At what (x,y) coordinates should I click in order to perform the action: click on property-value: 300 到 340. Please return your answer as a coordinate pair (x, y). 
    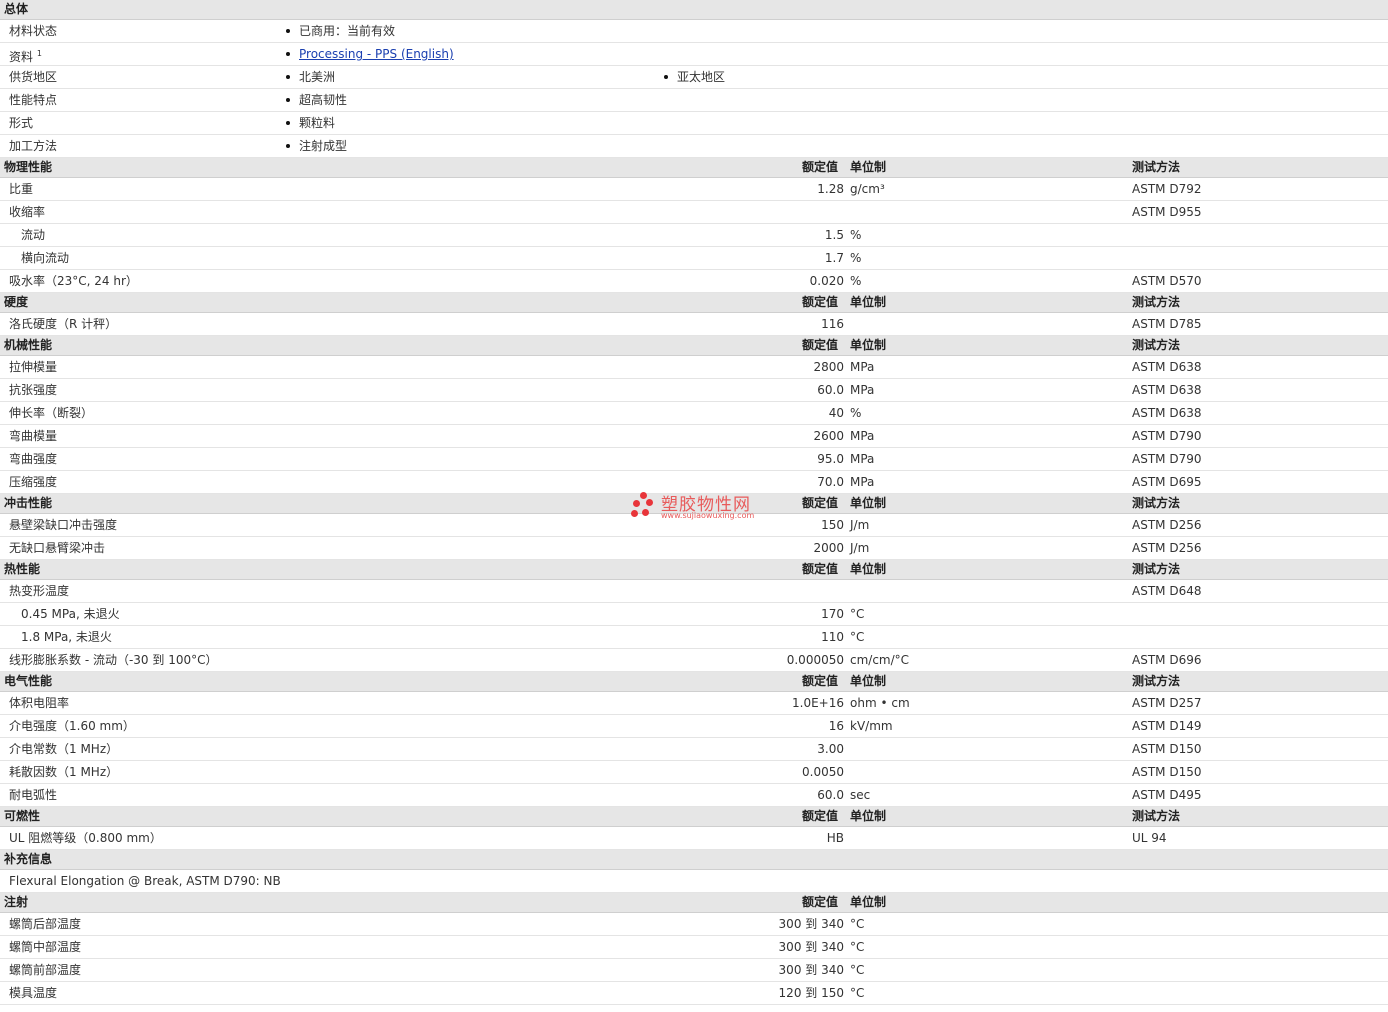
    Looking at the image, I should click on (811, 924).